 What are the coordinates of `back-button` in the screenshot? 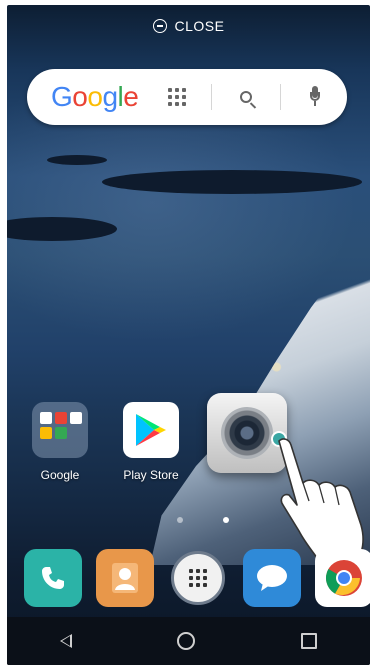 It's located at (66, 641).